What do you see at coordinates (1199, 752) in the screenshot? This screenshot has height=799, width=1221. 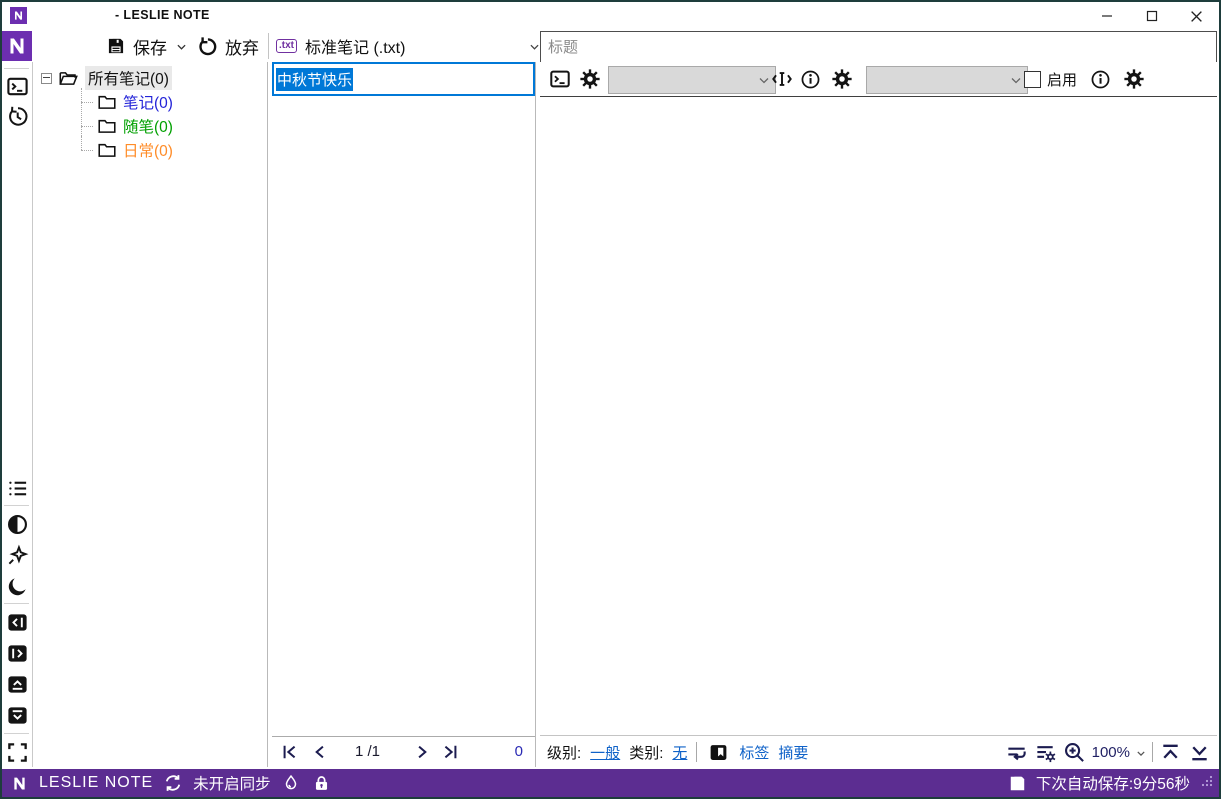 I see `scroll-bottom-icon` at bounding box center [1199, 752].